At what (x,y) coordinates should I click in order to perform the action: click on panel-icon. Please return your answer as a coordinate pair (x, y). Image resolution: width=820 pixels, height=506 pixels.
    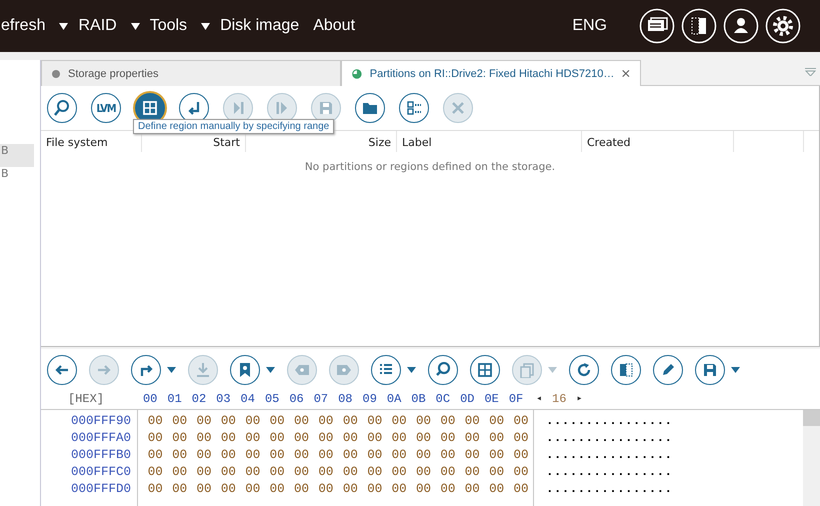
    Looking at the image, I should click on (699, 26).